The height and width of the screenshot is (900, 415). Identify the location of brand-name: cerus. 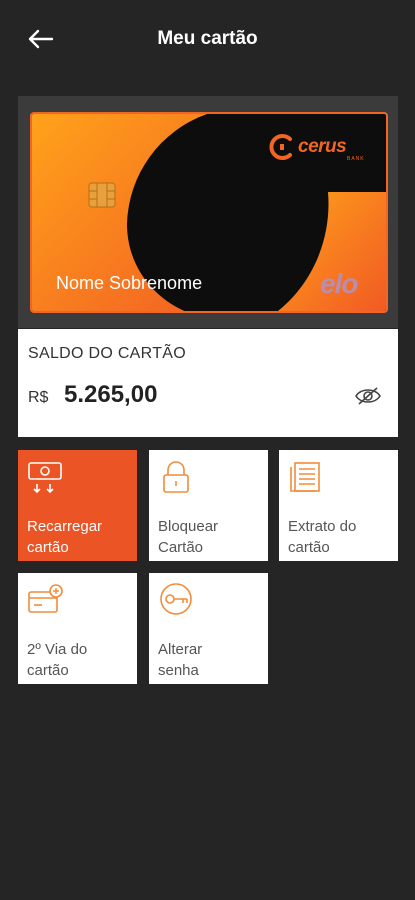
(322, 146).